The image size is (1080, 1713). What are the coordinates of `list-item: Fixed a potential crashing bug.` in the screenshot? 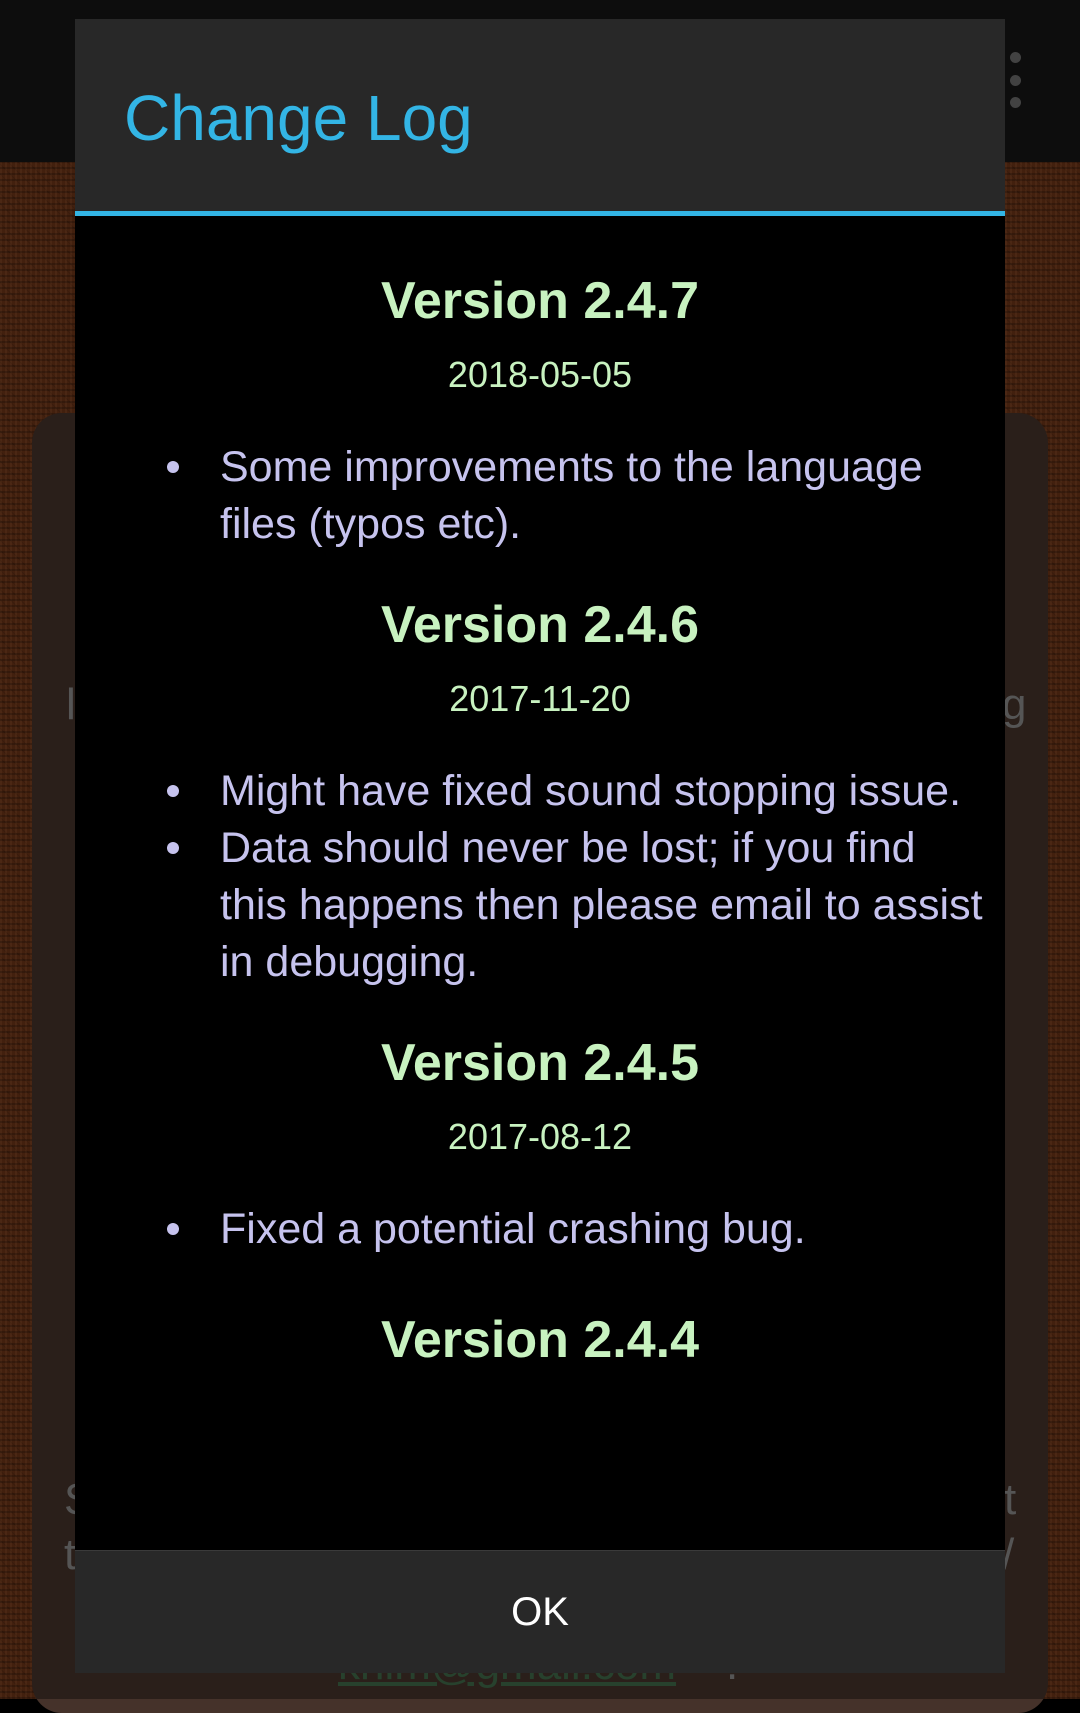 It's located at (540, 1229).